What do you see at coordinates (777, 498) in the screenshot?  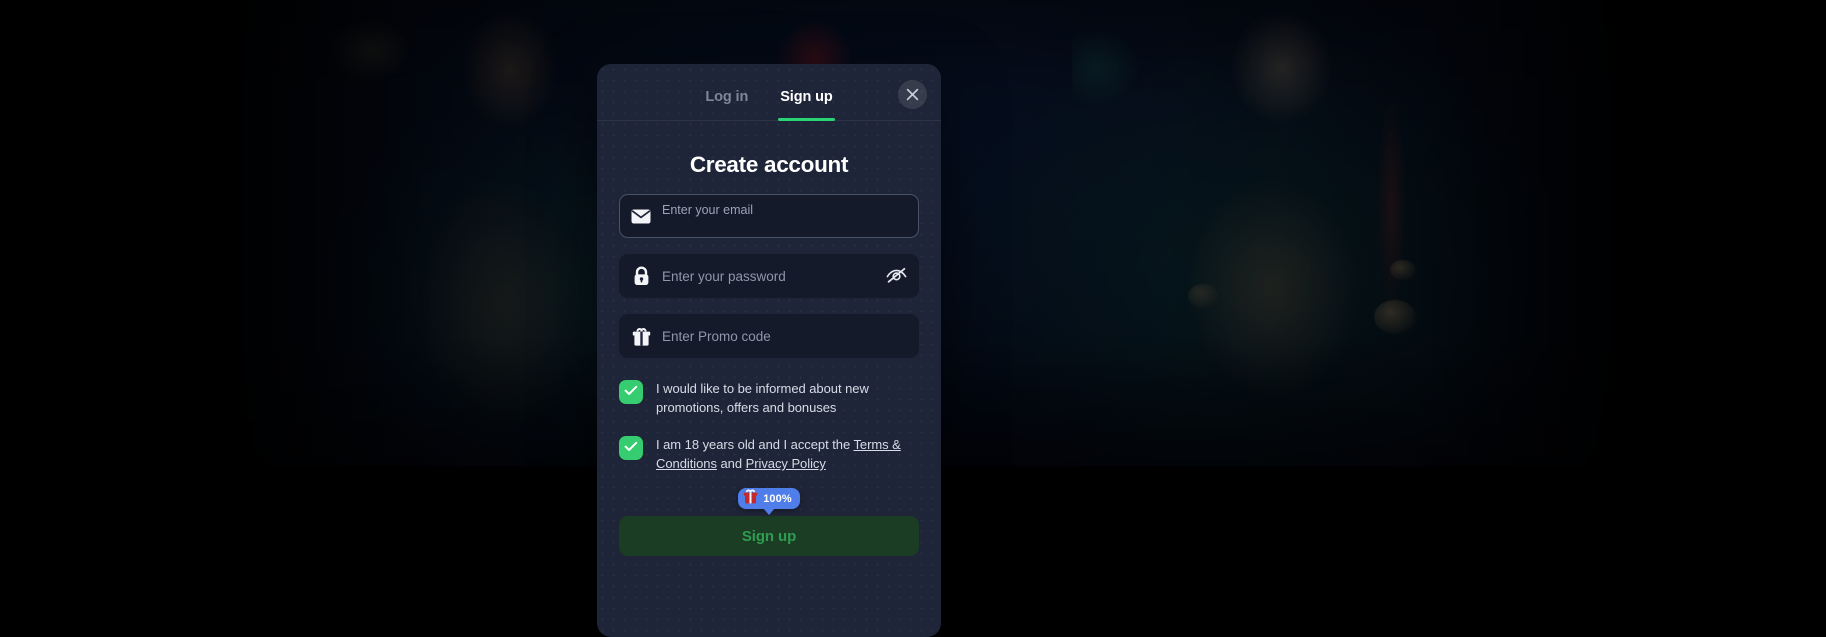 I see `bonus-badge-text: 100%` at bounding box center [777, 498].